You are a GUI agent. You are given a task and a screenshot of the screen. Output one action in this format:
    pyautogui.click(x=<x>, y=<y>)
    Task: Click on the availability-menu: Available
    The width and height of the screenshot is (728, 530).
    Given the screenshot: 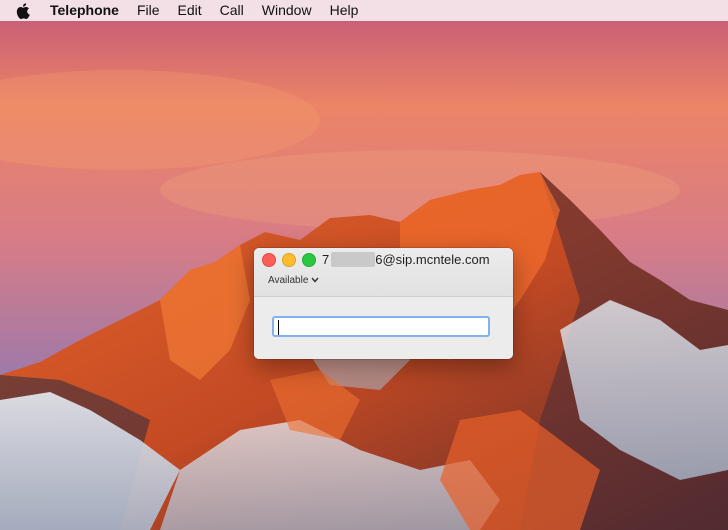 What is the action you would take?
    pyautogui.click(x=293, y=280)
    